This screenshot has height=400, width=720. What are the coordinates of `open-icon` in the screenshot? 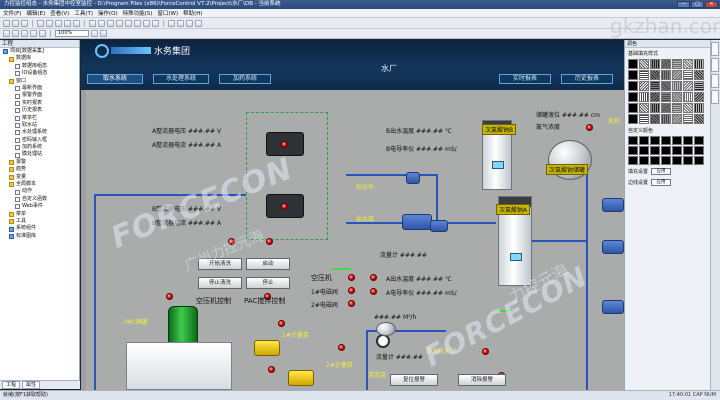 It's located at (15, 23).